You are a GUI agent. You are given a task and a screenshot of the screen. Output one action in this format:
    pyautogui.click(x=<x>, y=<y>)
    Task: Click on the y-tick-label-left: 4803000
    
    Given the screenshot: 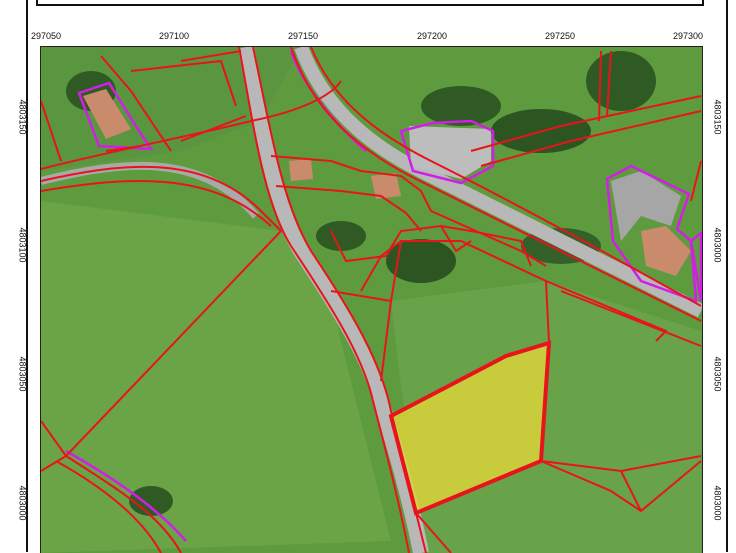 What is the action you would take?
    pyautogui.click(x=22, y=503)
    